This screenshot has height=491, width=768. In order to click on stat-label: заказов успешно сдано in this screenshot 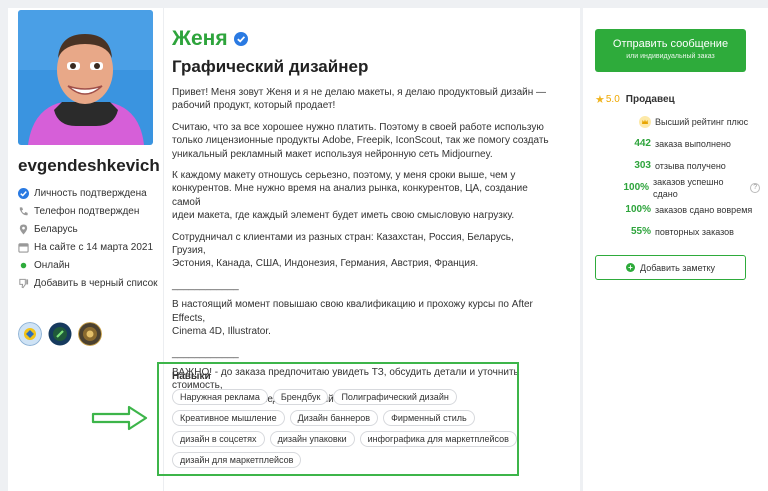, I will do `click(688, 188)`.